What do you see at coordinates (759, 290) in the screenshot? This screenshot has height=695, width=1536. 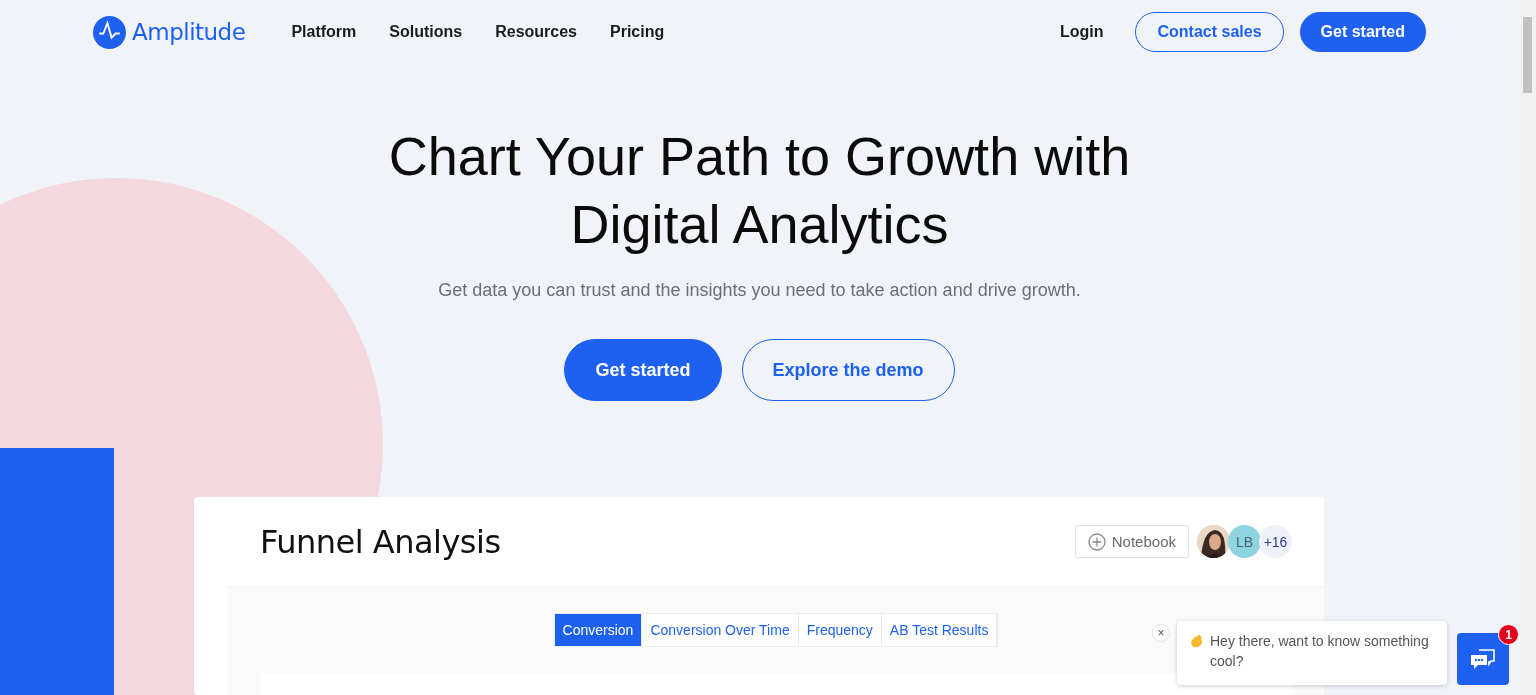 I see `hero-subtitle: Get data you can trust and the insights you need to take action and drive growth.` at bounding box center [759, 290].